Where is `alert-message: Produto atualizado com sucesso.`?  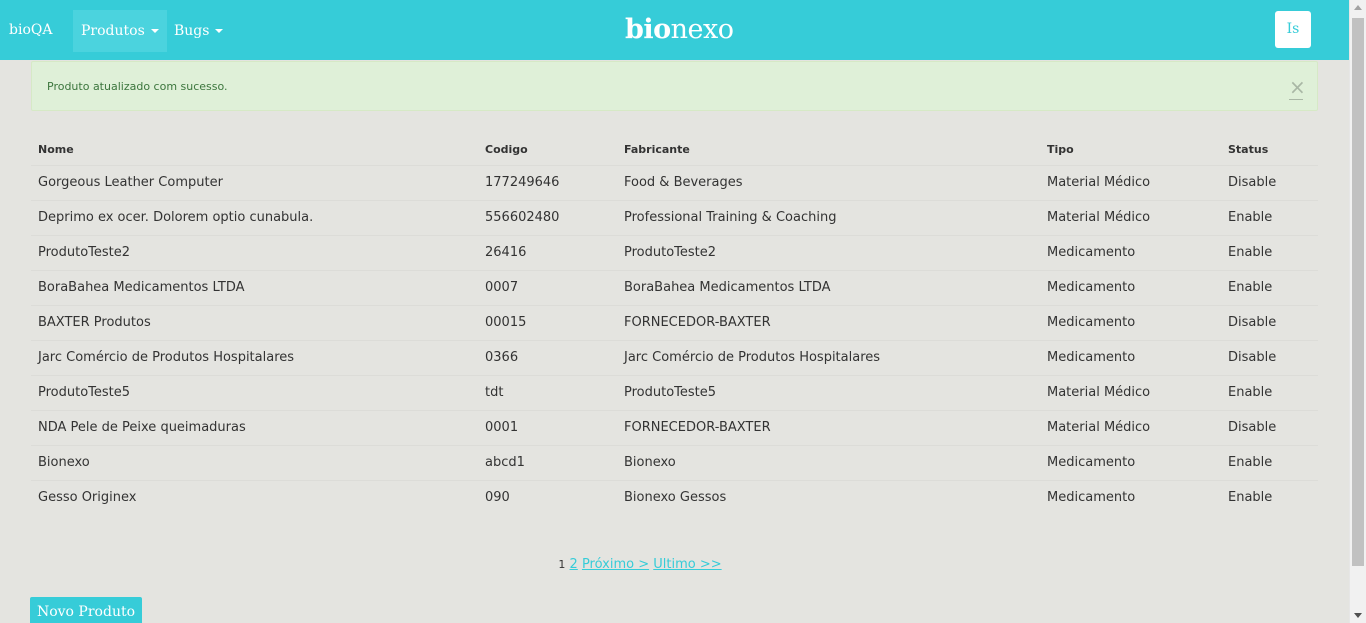
alert-message: Produto atualizado com sucesso. is located at coordinates (137, 86).